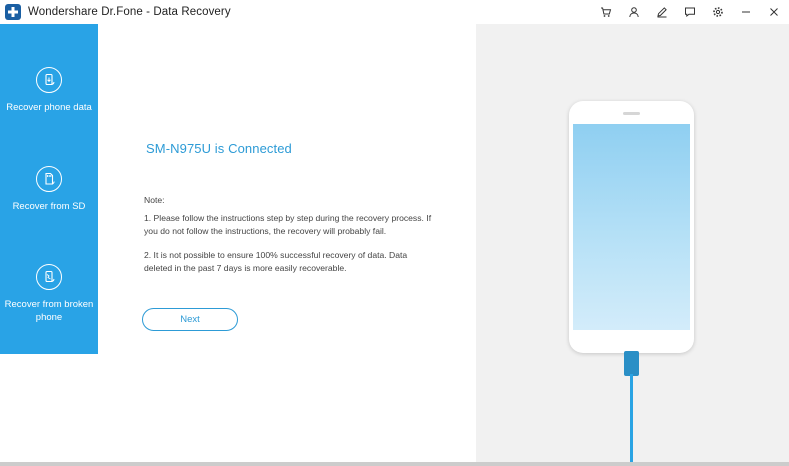 The image size is (789, 466). What do you see at coordinates (631, 113) in the screenshot?
I see `phone-speaker` at bounding box center [631, 113].